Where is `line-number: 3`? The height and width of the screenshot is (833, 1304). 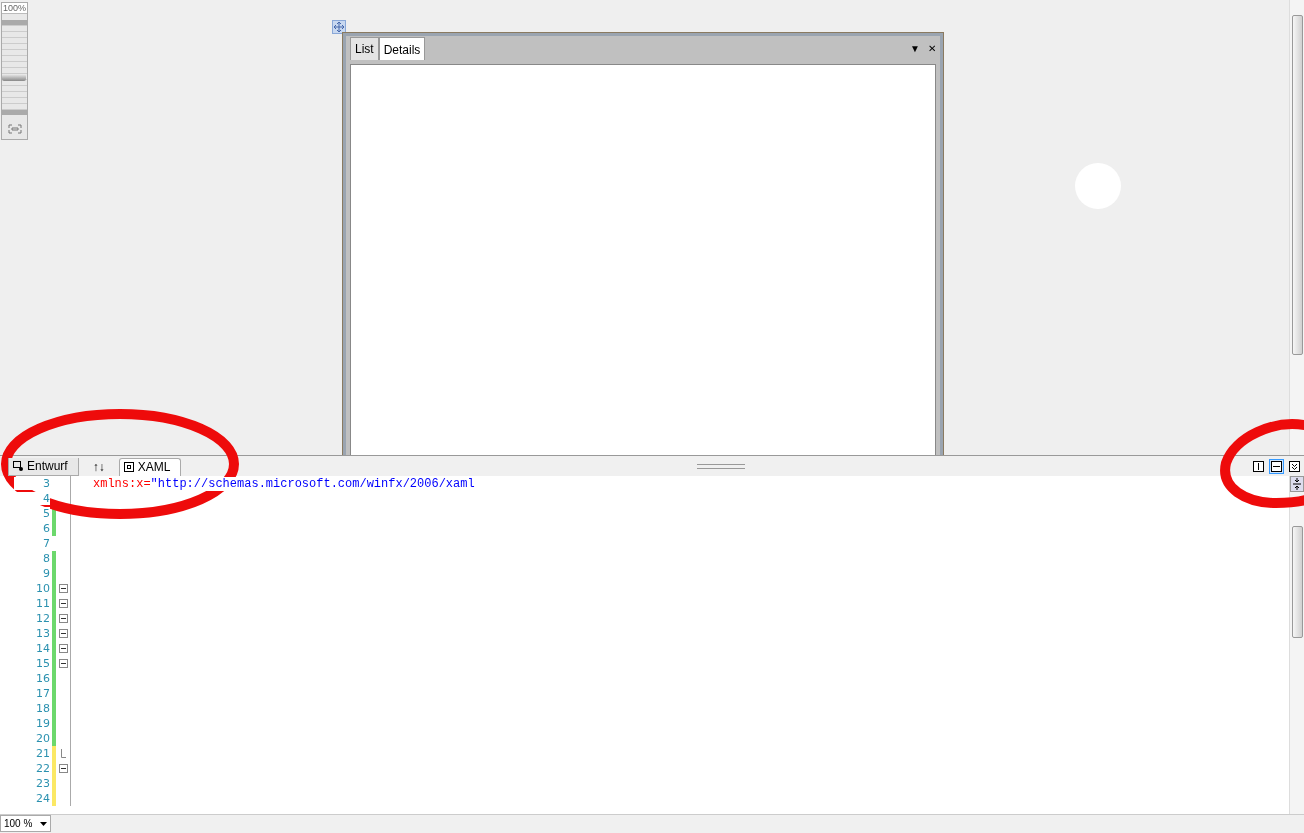
line-number: 3 is located at coordinates (32, 483).